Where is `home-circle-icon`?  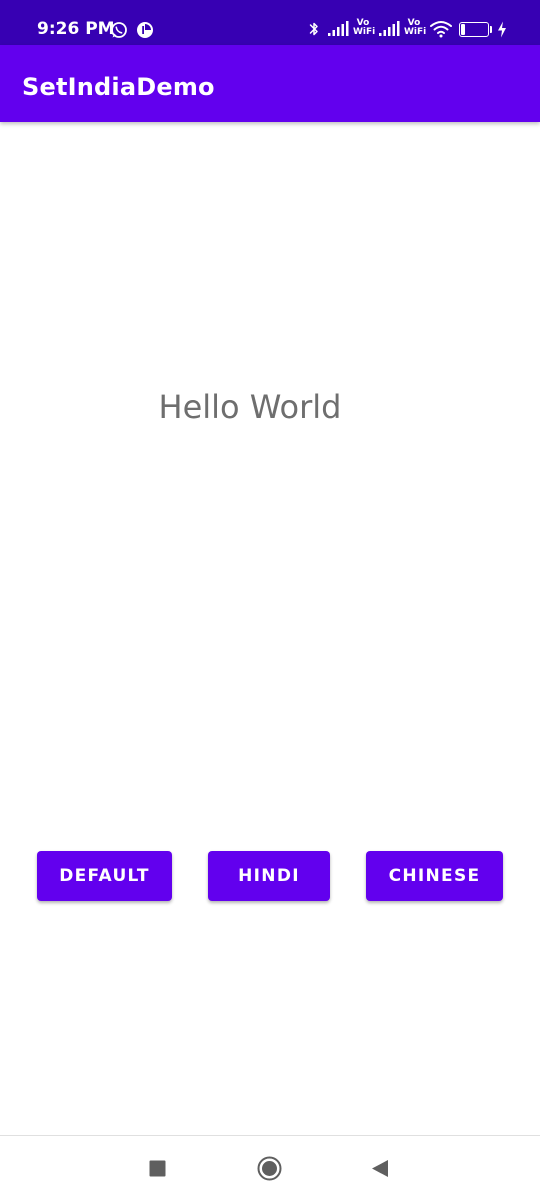 home-circle-icon is located at coordinates (269, 1168).